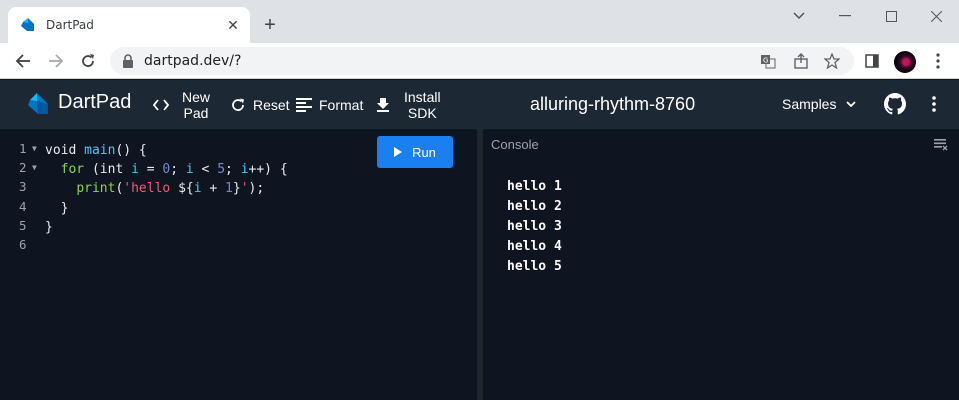  I want to click on code-token: 5, so click(221, 170).